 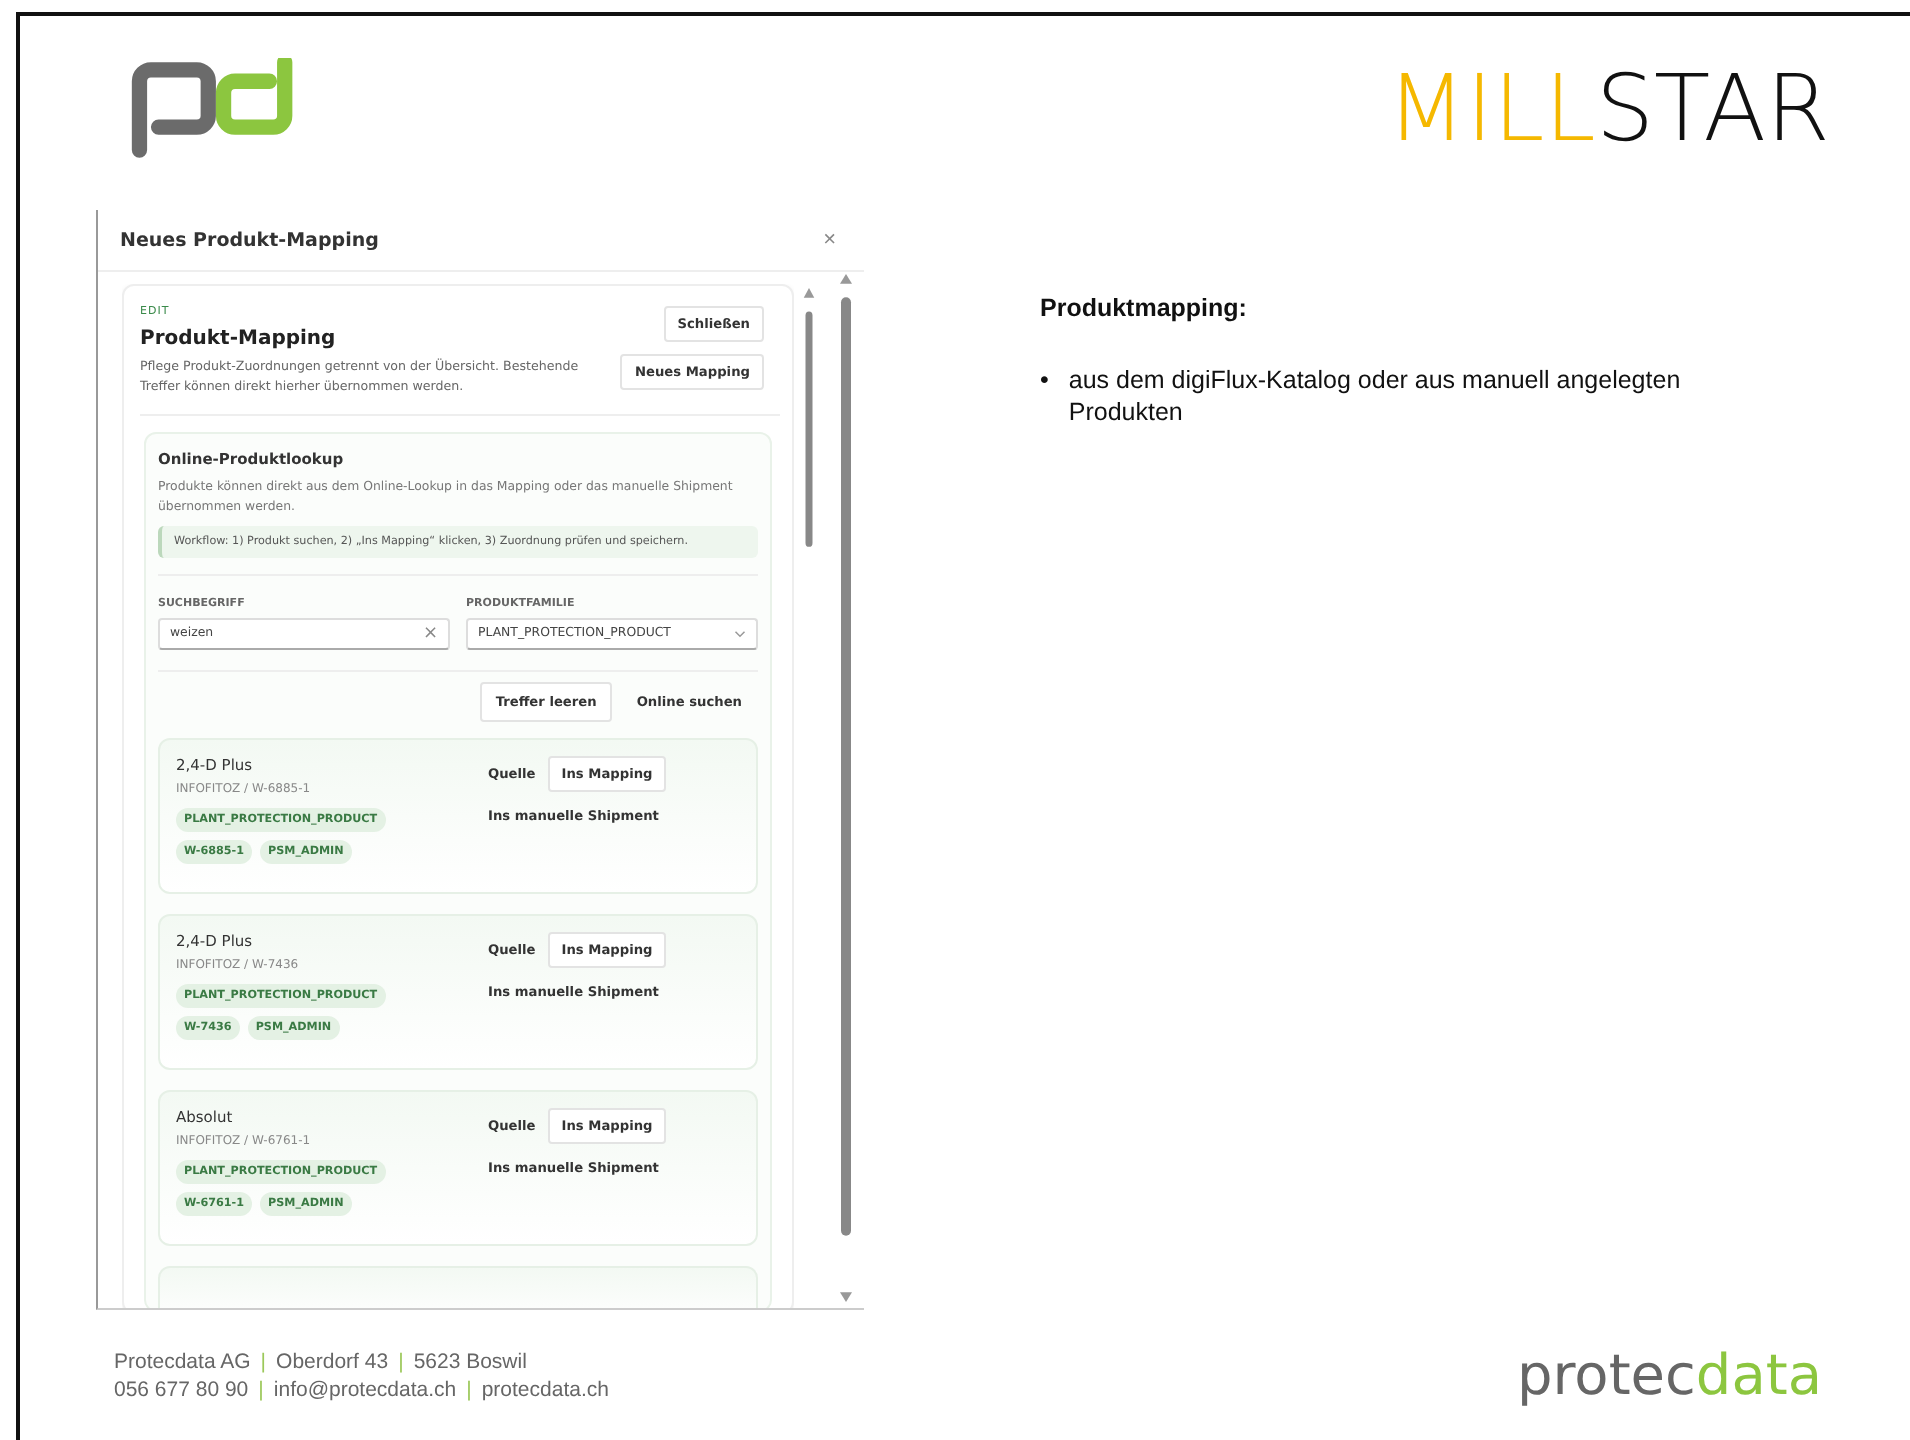 I want to click on brand-logo: MILLSTAR, so click(x=1608, y=108).